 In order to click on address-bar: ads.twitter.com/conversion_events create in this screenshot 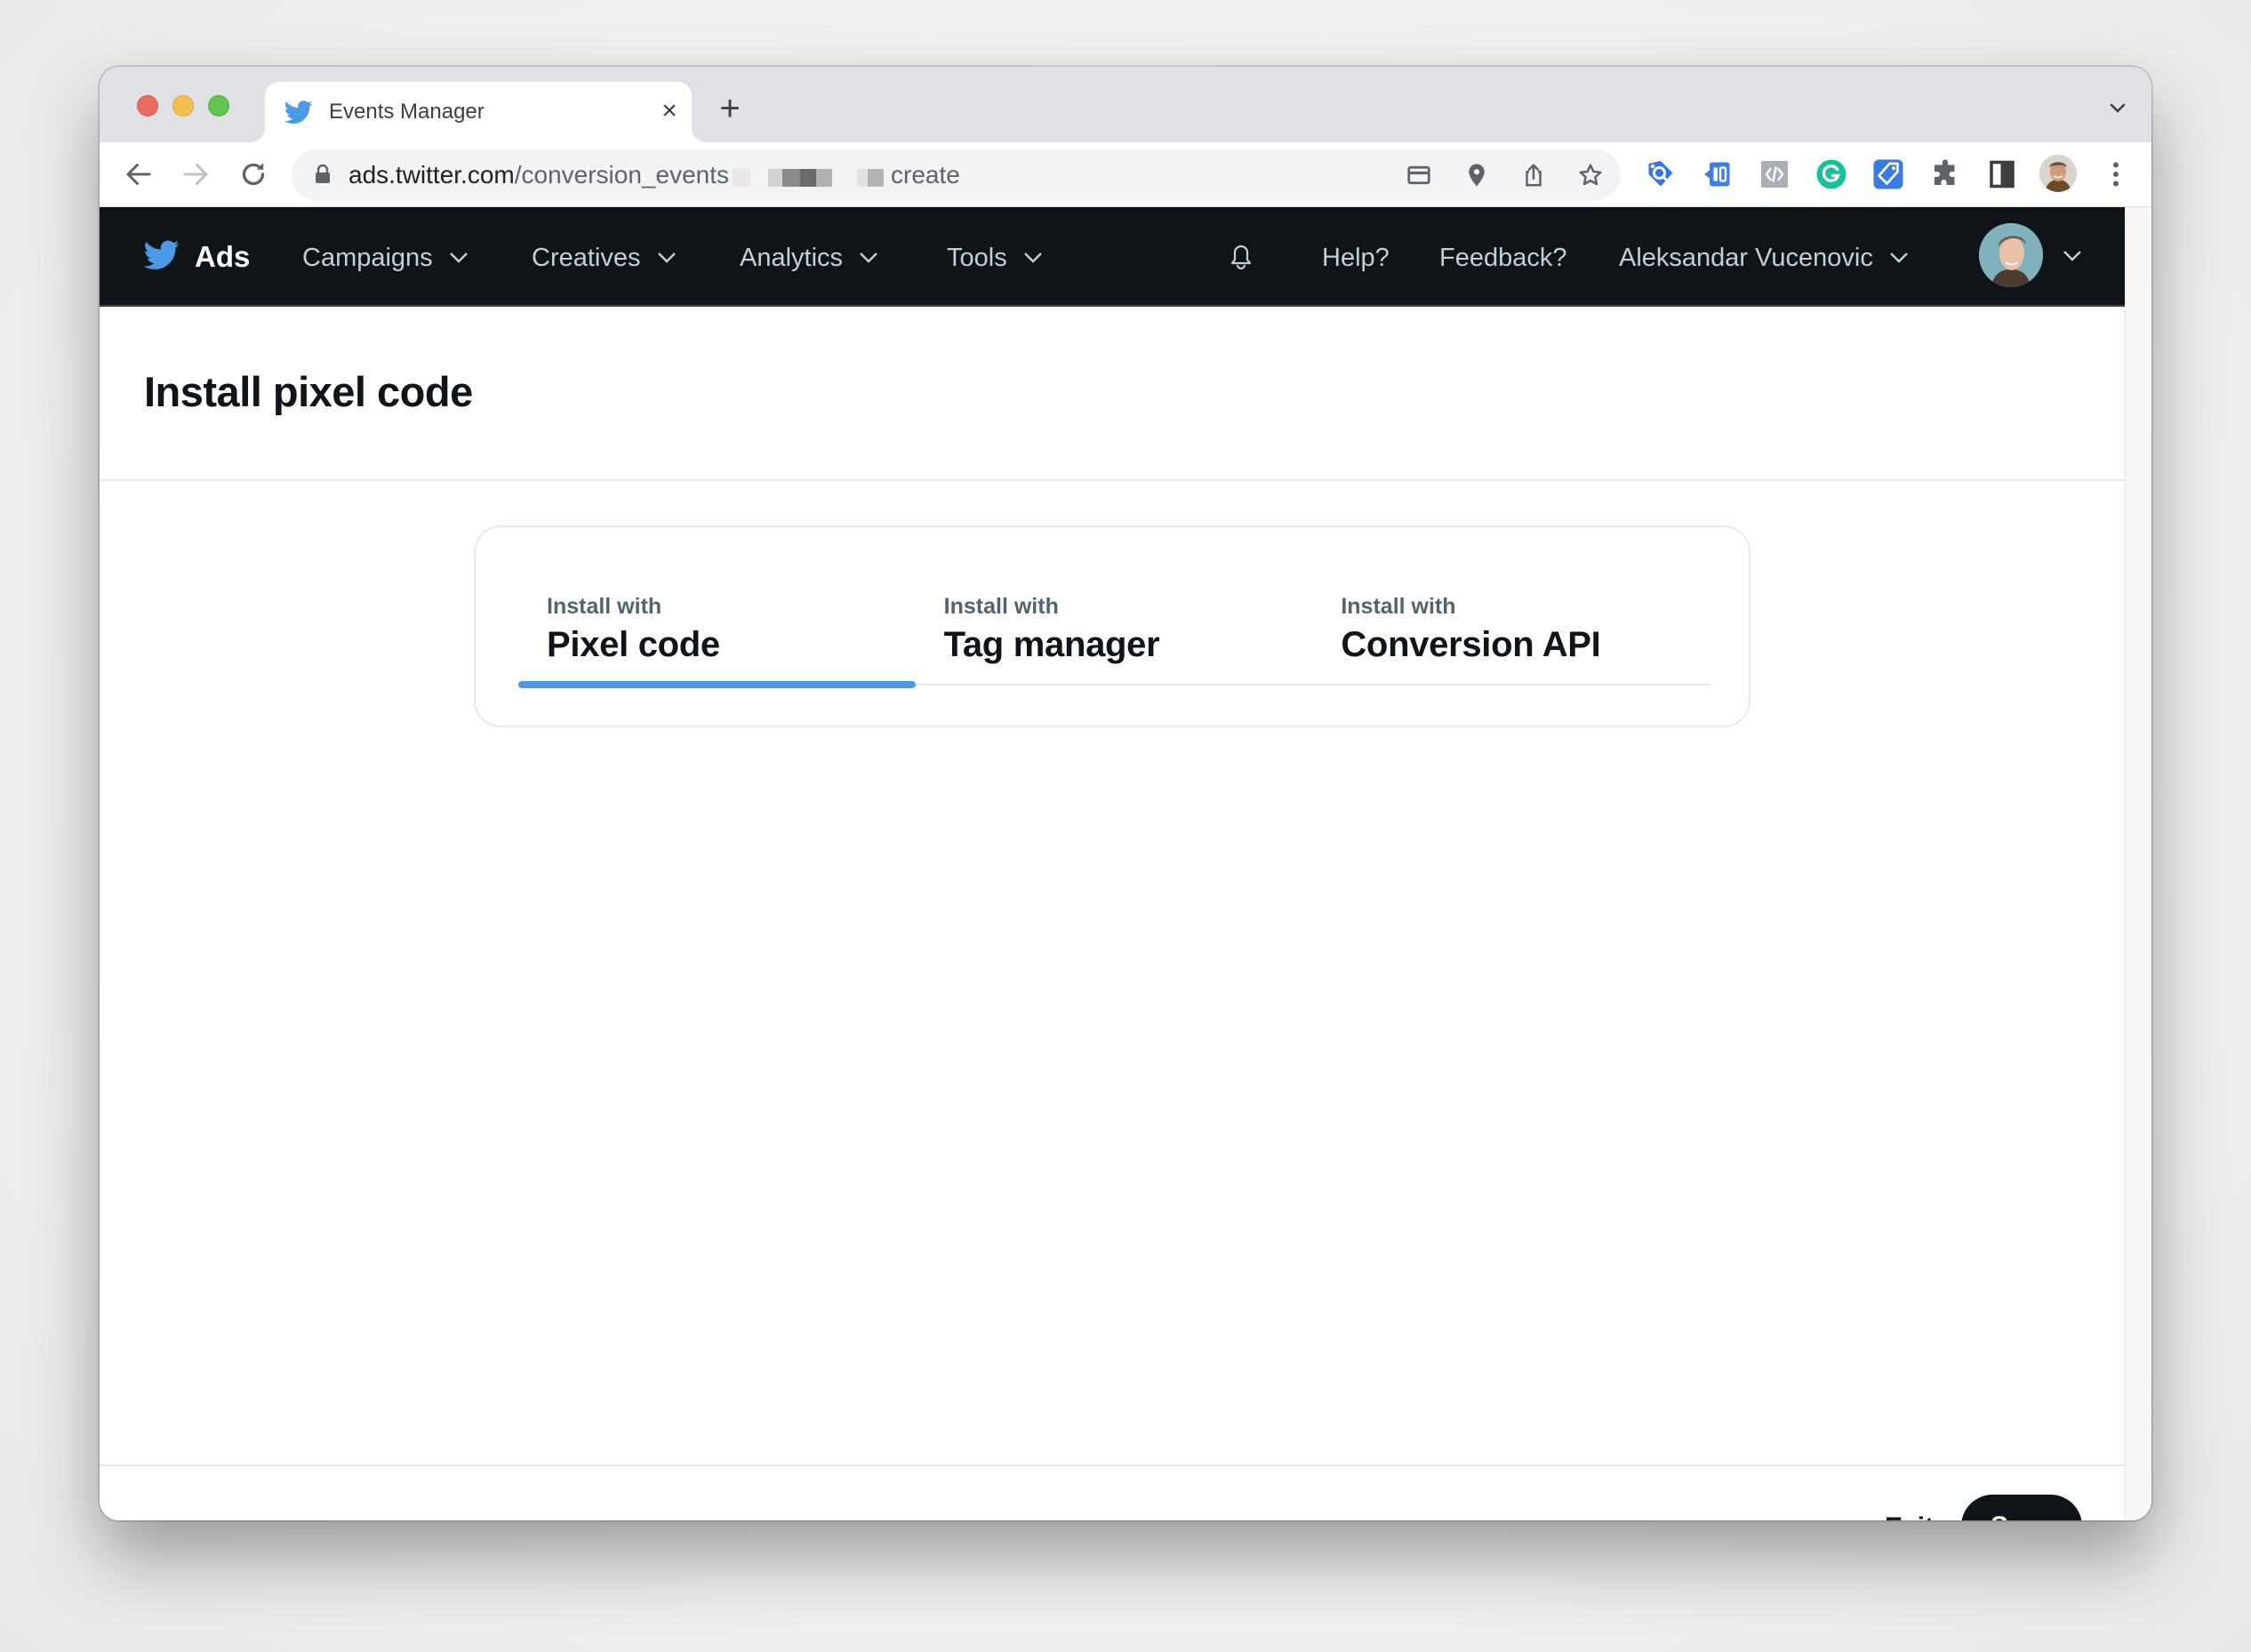, I will do `click(956, 174)`.